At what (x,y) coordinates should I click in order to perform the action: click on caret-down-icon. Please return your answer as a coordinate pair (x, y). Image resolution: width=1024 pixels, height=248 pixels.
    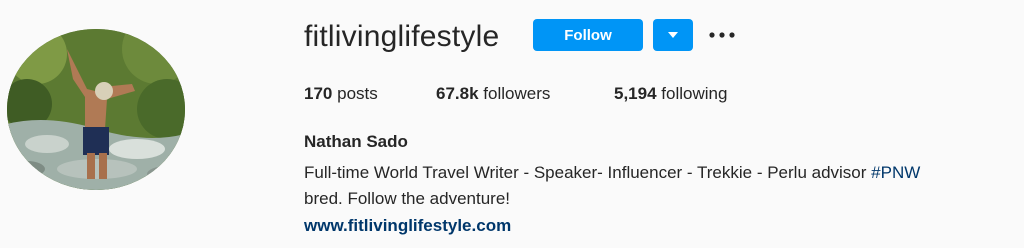
    Looking at the image, I should click on (673, 35).